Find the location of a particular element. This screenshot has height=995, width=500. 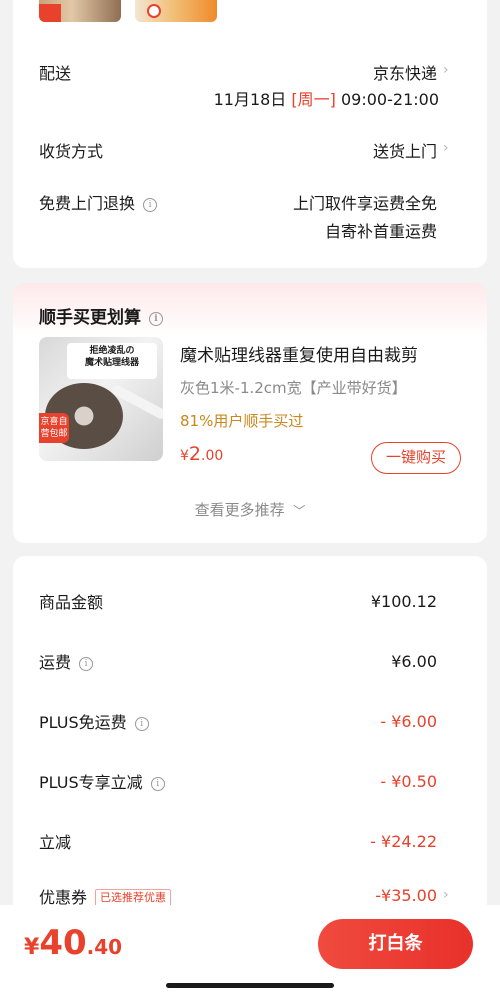

more-recommendations-label: 查看更多推荐 is located at coordinates (239, 510).